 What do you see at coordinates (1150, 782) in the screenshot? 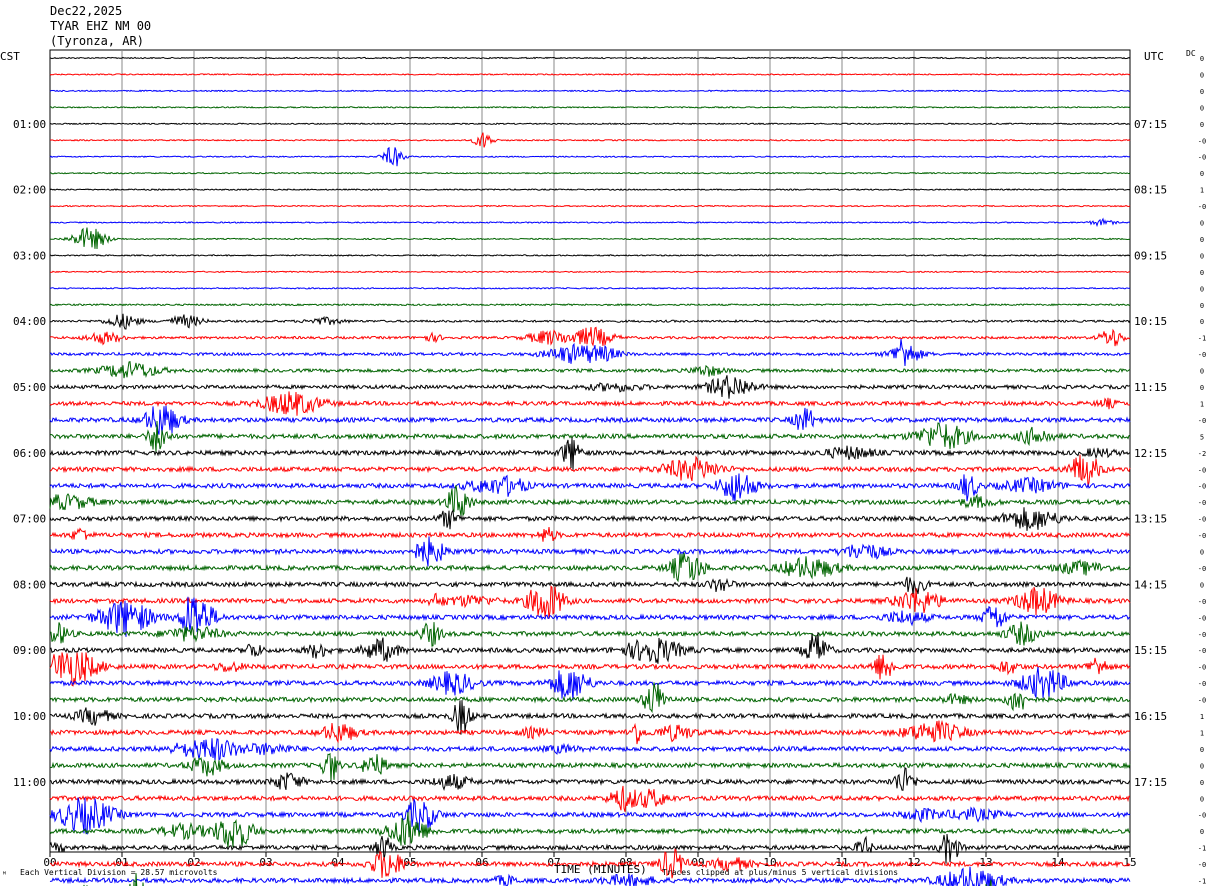
I see `right-hour-label: 17:15` at bounding box center [1150, 782].